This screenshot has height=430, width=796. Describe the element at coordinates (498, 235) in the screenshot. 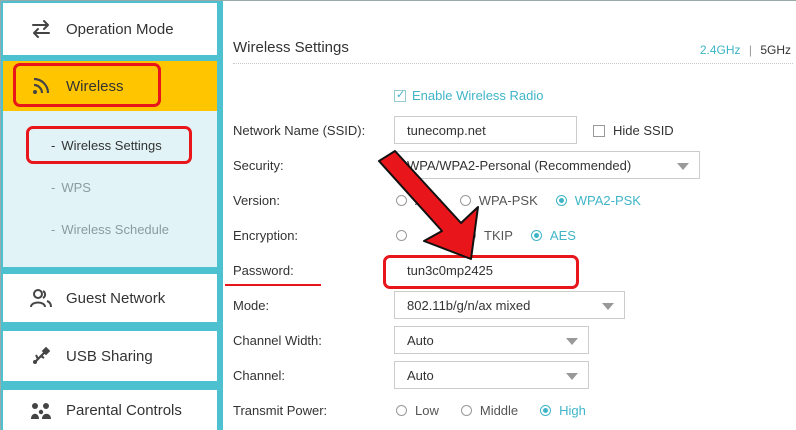

I see `radio-label: TKIP` at that location.